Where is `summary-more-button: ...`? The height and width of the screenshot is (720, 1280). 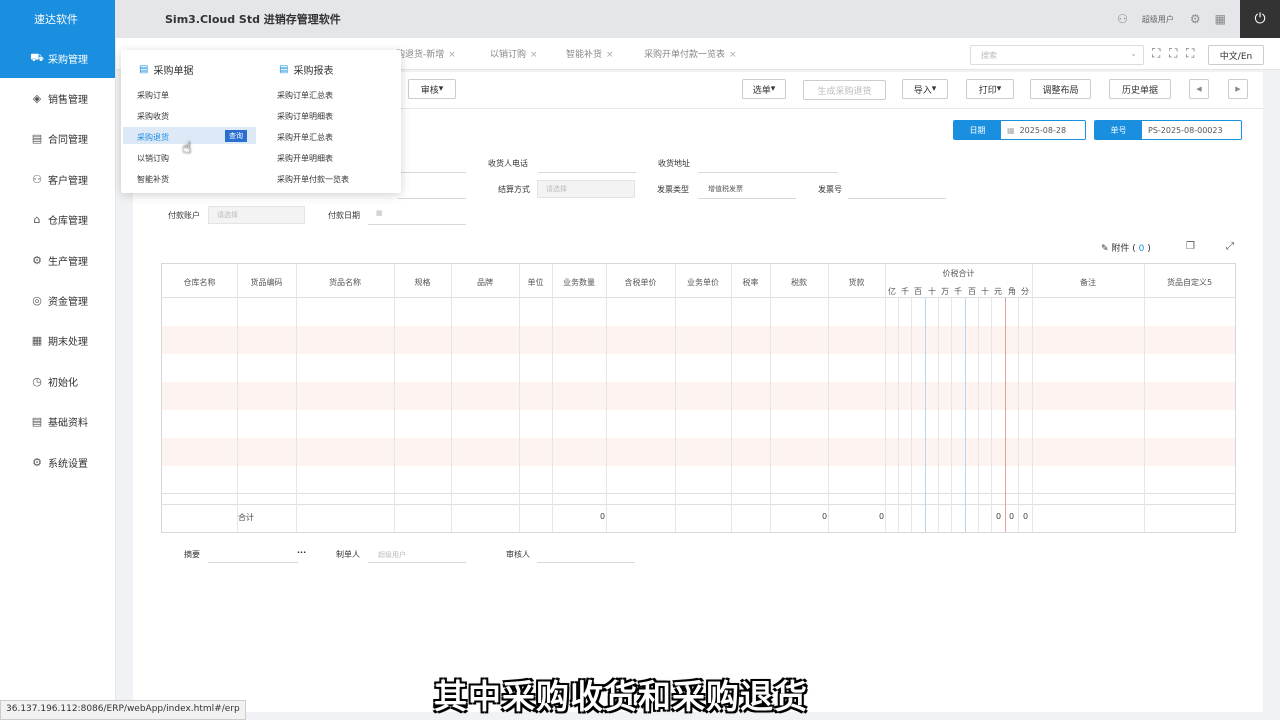 summary-more-button: ... is located at coordinates (301, 550).